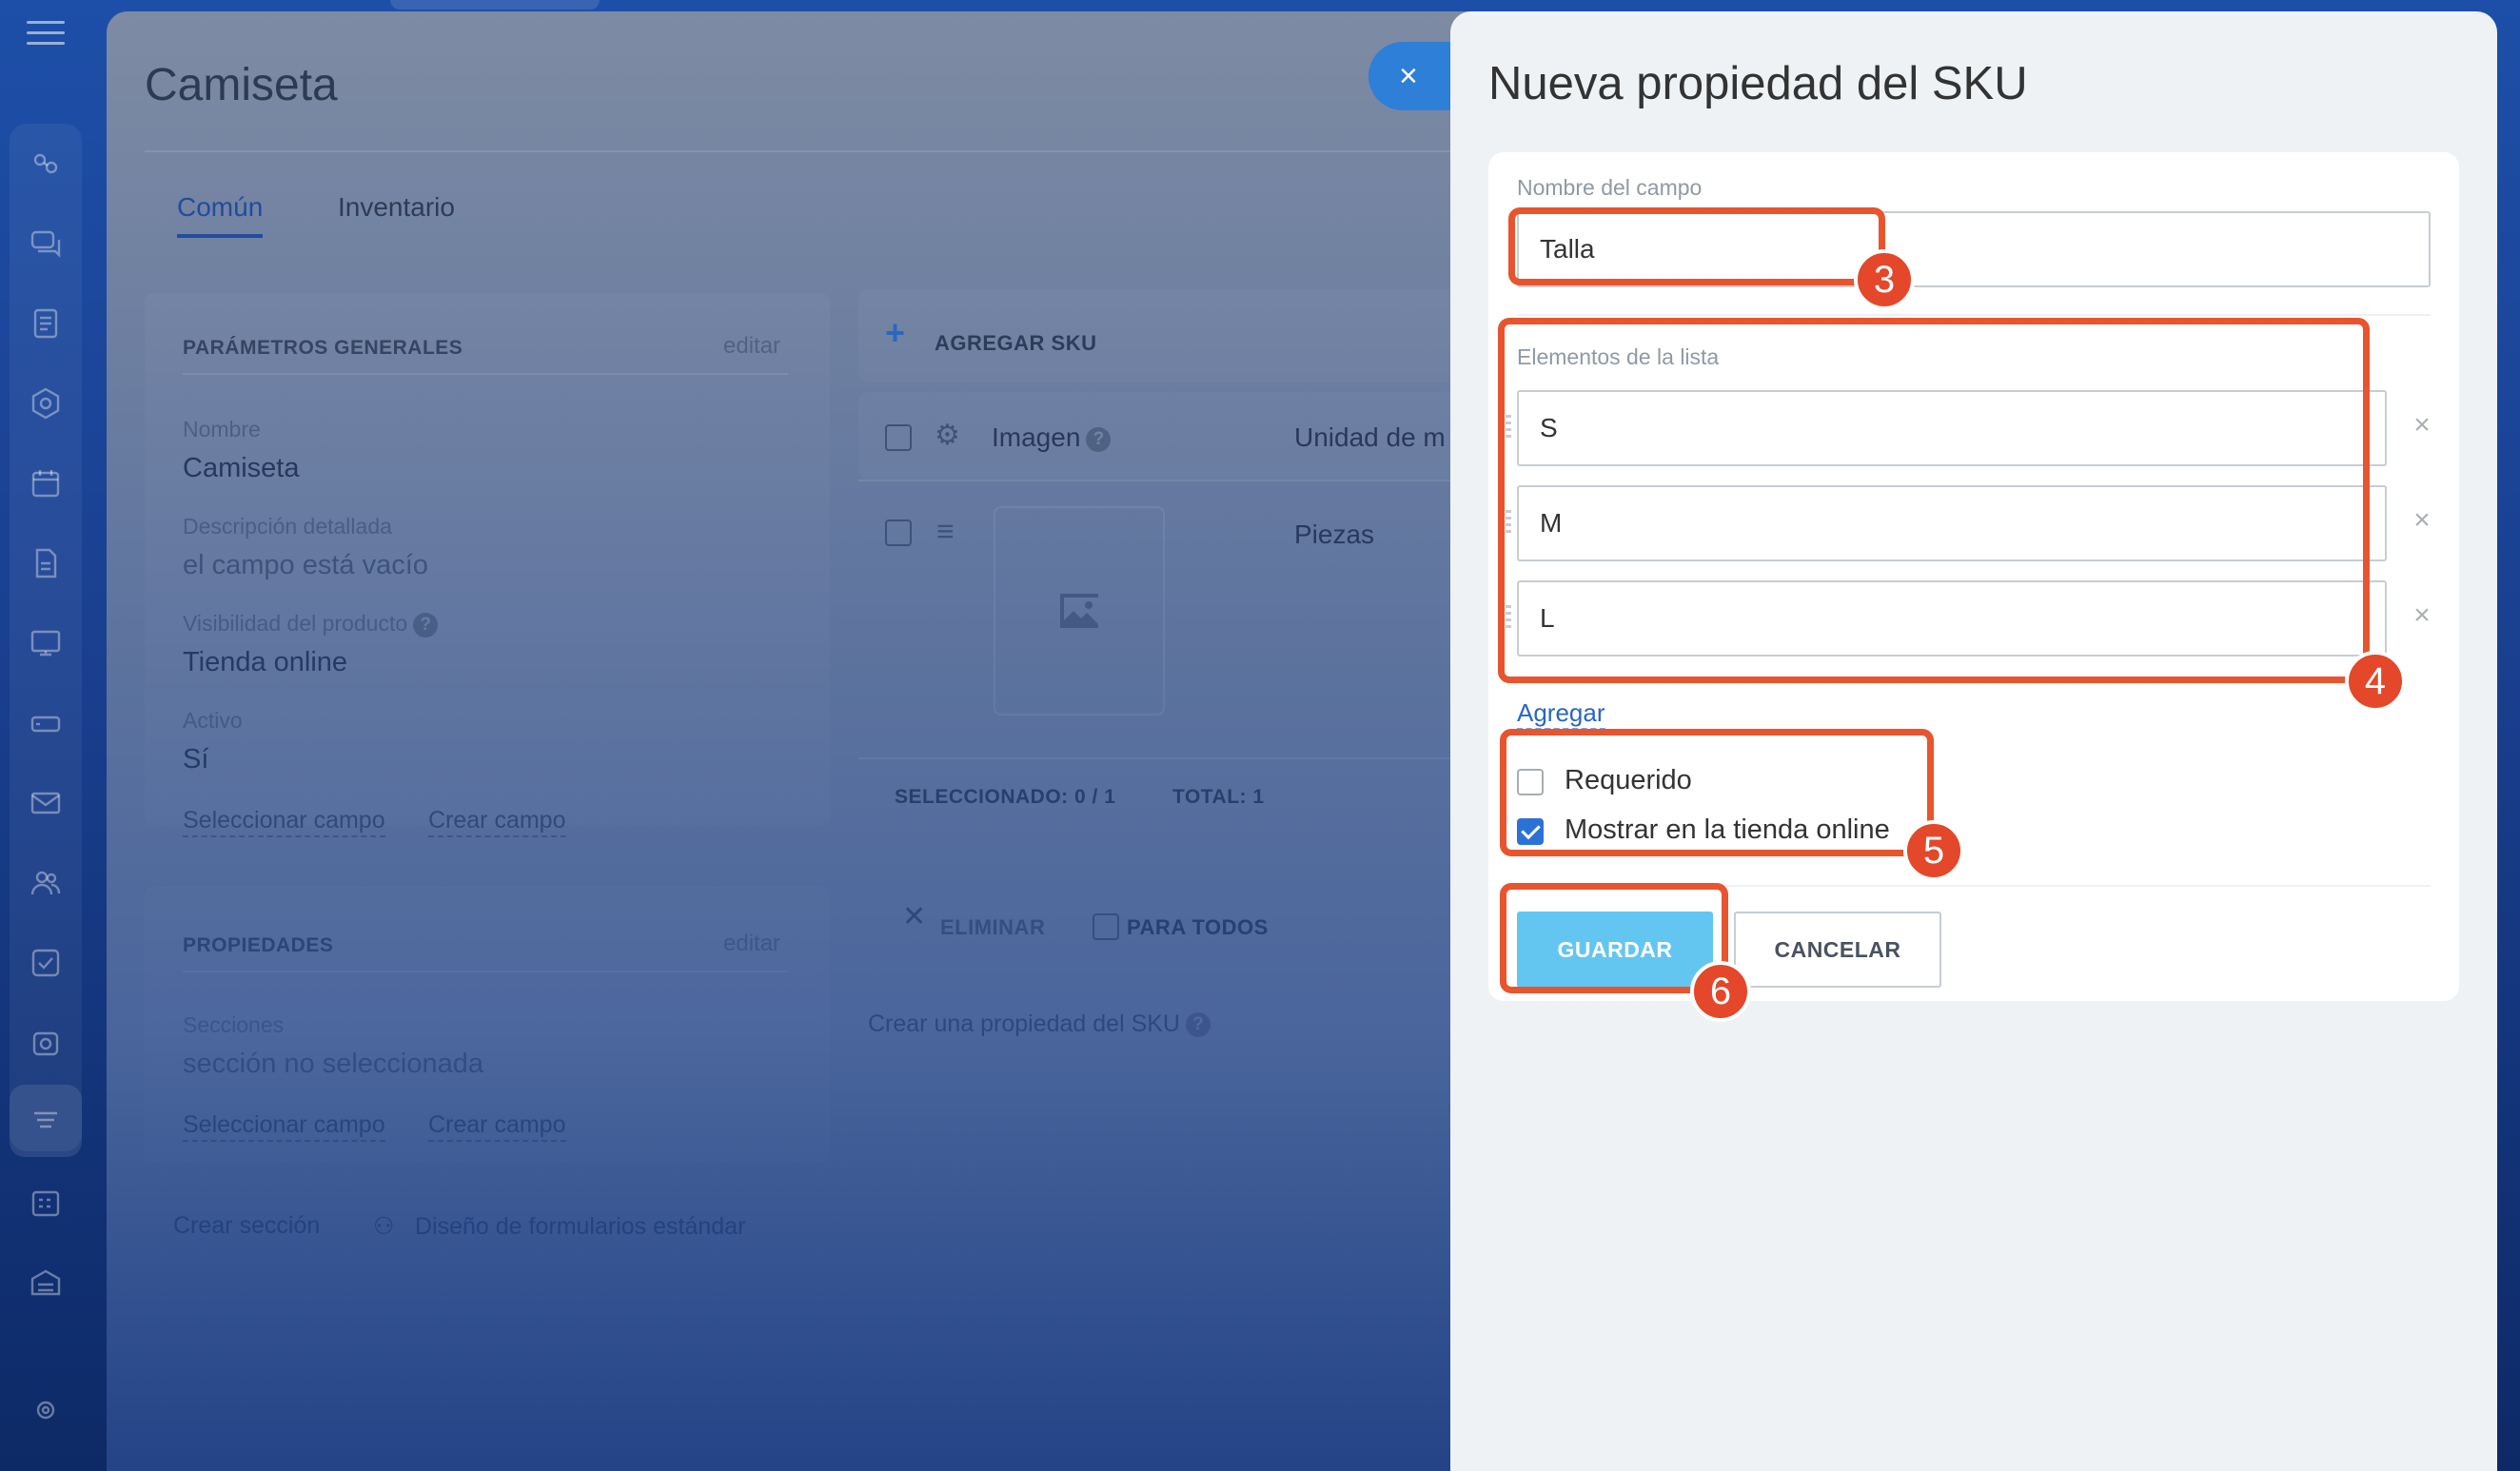 This screenshot has height=1471, width=2520. What do you see at coordinates (1933, 851) in the screenshot?
I see `callout-number-5: 5` at bounding box center [1933, 851].